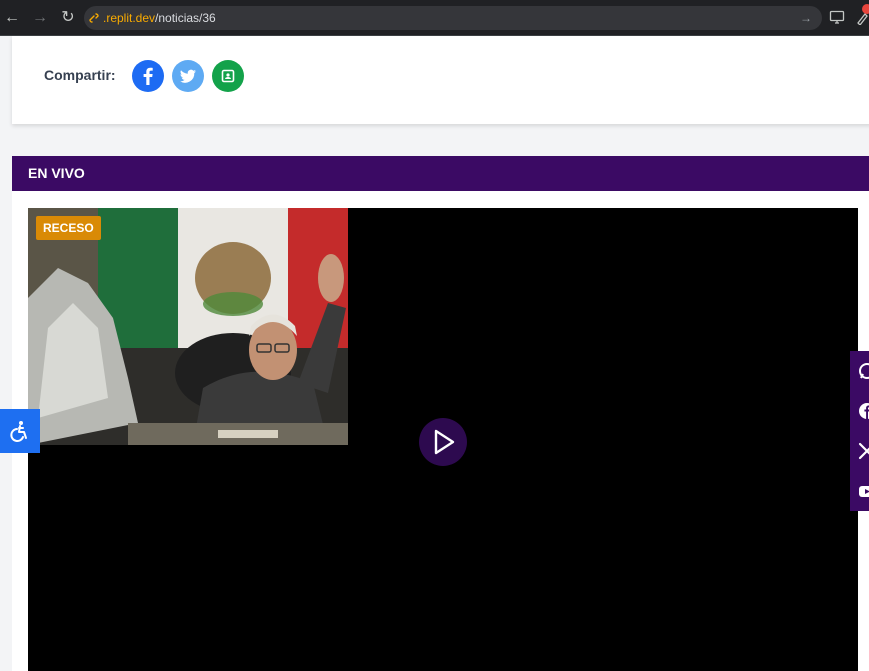 The width and height of the screenshot is (869, 671). Describe the element at coordinates (863, 451) in the screenshot. I see `x-icon` at that location.